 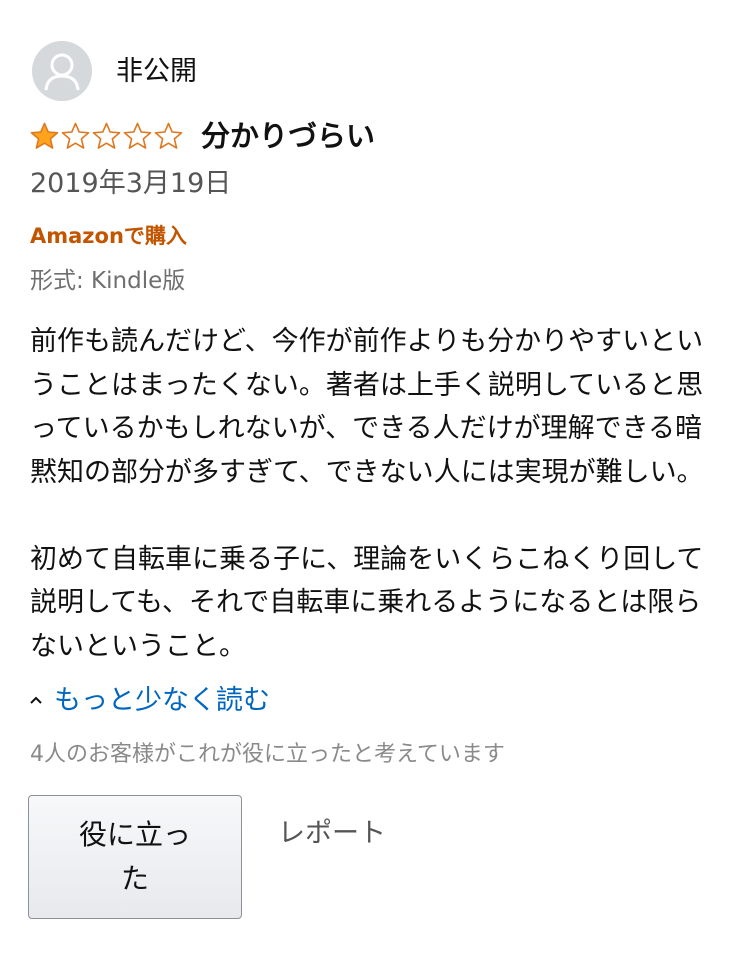 What do you see at coordinates (332, 834) in the screenshot?
I see `report-link: レポート` at bounding box center [332, 834].